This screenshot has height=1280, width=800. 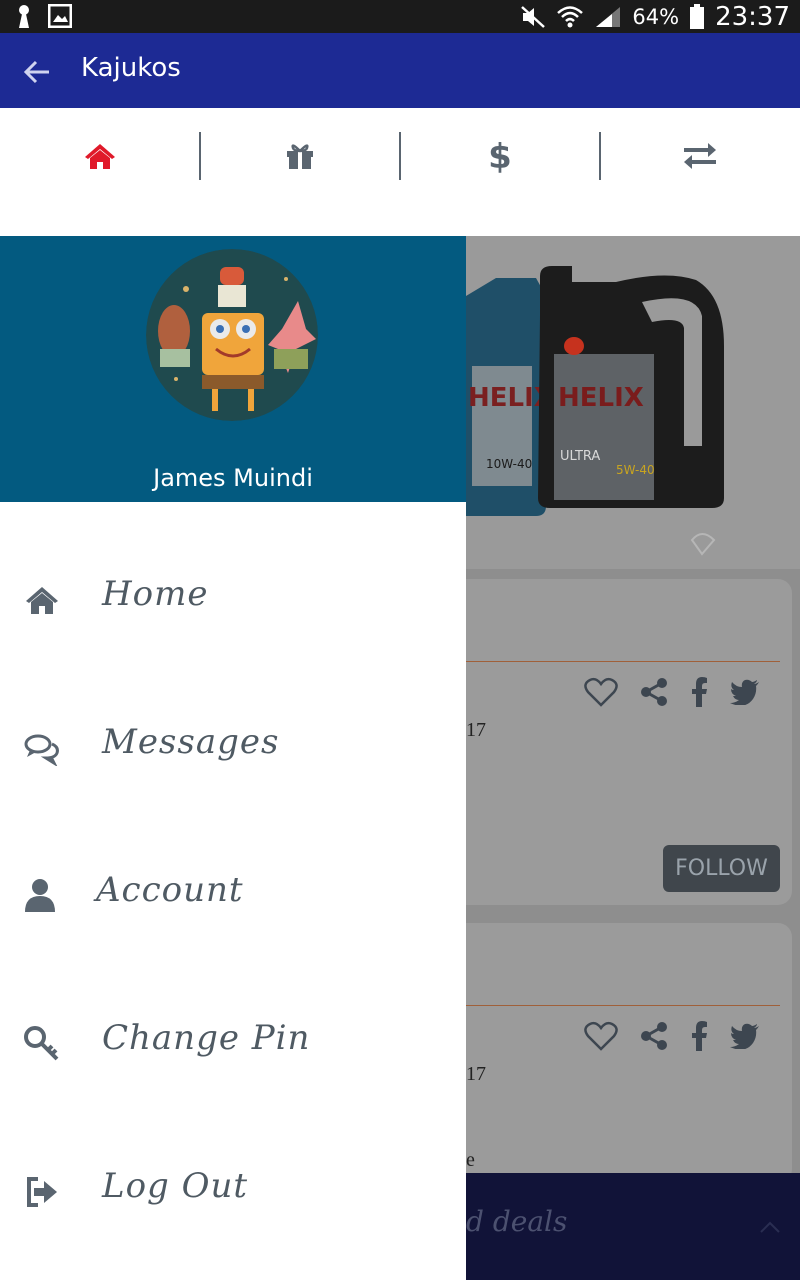 I want to click on tab-gifts, so click(x=300, y=156).